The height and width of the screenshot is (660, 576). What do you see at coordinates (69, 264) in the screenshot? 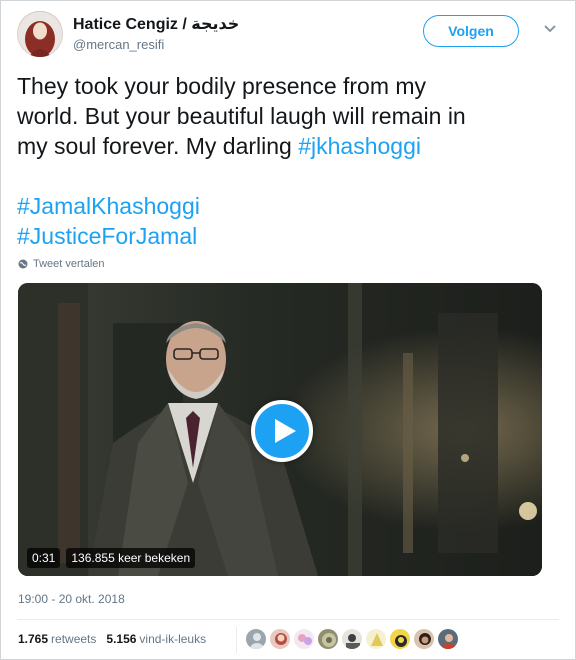
I see `translate-label: Tweet vertalen` at bounding box center [69, 264].